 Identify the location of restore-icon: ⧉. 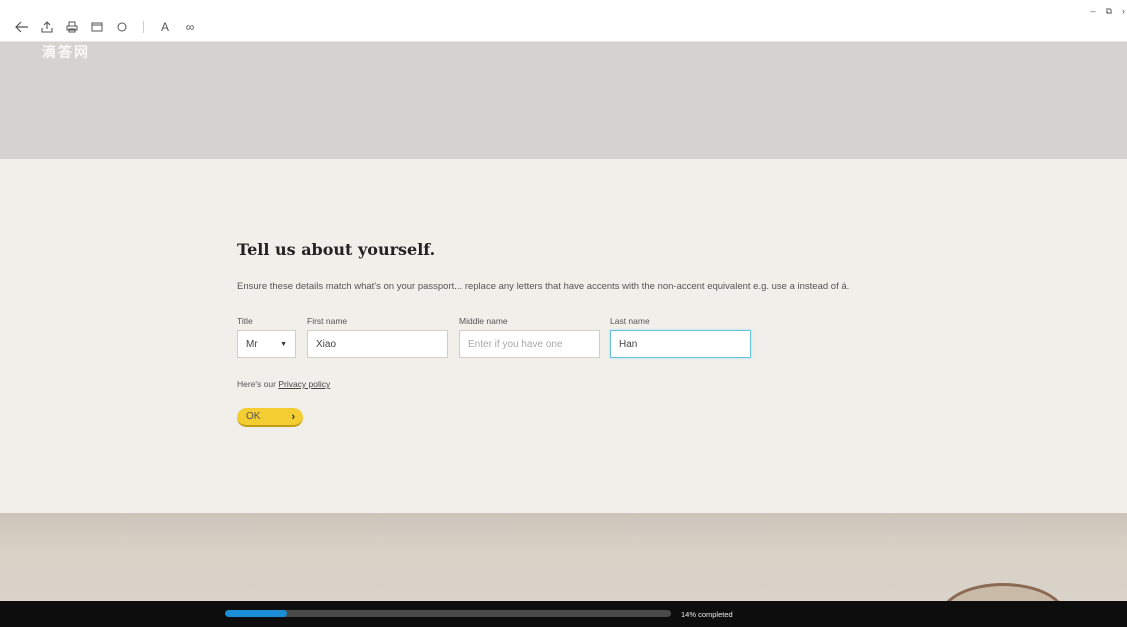
(1109, 11).